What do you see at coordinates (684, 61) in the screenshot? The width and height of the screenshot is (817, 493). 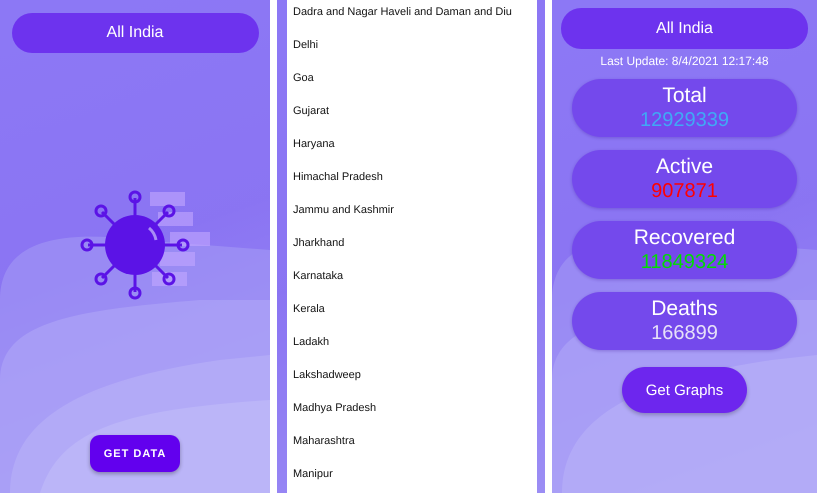 I see `last-update-text: Last Update: 8/4/2021 12:17:48` at bounding box center [684, 61].